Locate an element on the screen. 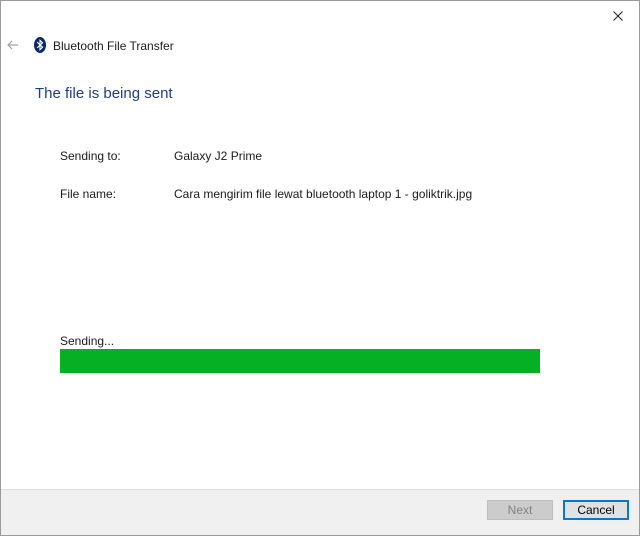 The height and width of the screenshot is (536, 640). page-heading: The file is being sent is located at coordinates (104, 93).